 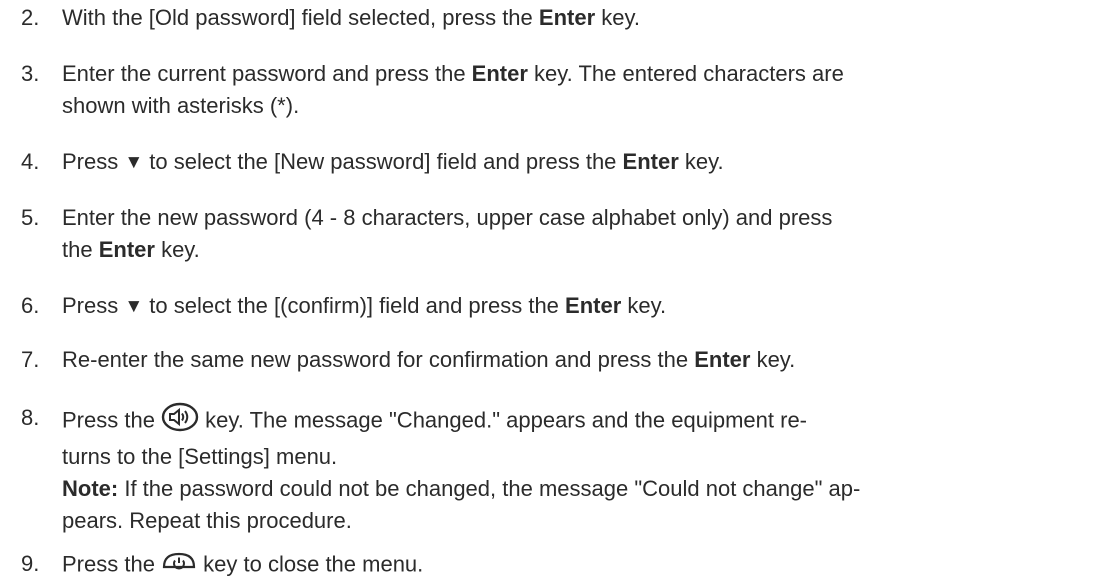 I want to click on step-number: 7., so click(x=30, y=359).